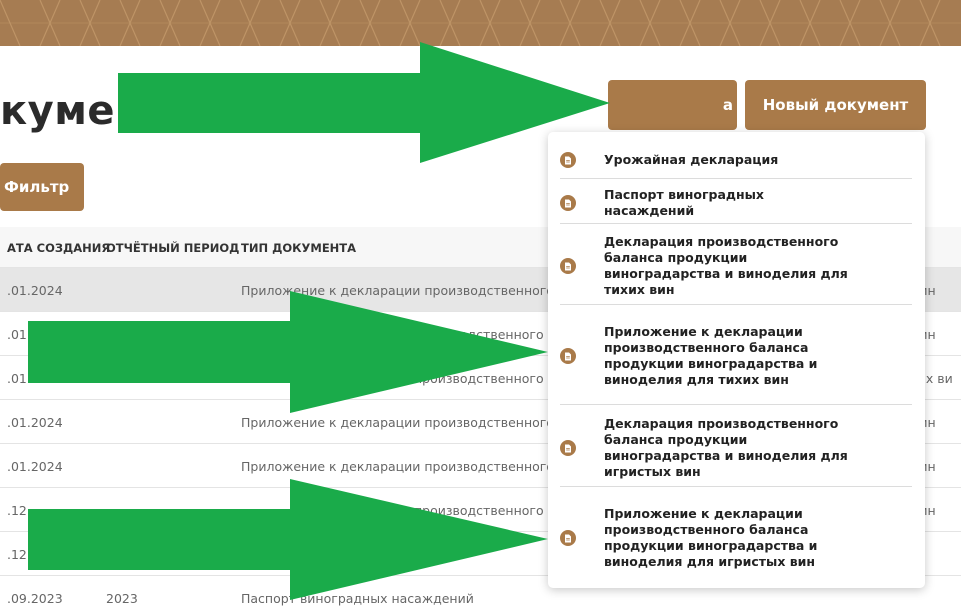  I want to click on annotation-arrow-top, so click(364, 102).